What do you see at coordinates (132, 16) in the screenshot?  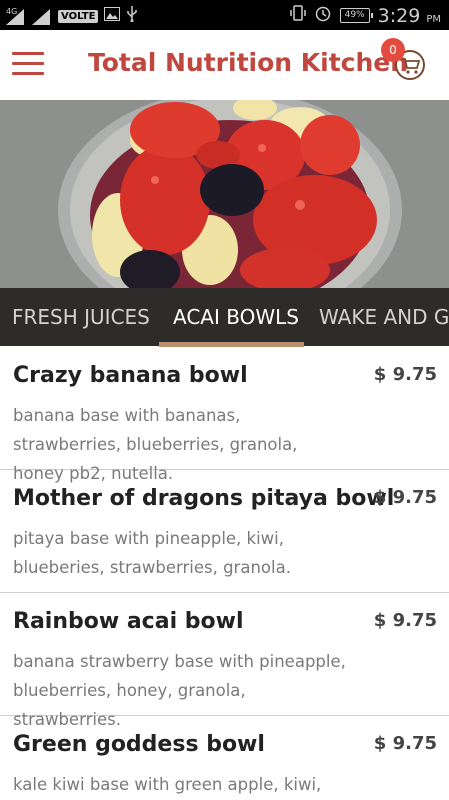 I see `usb-icon` at bounding box center [132, 16].